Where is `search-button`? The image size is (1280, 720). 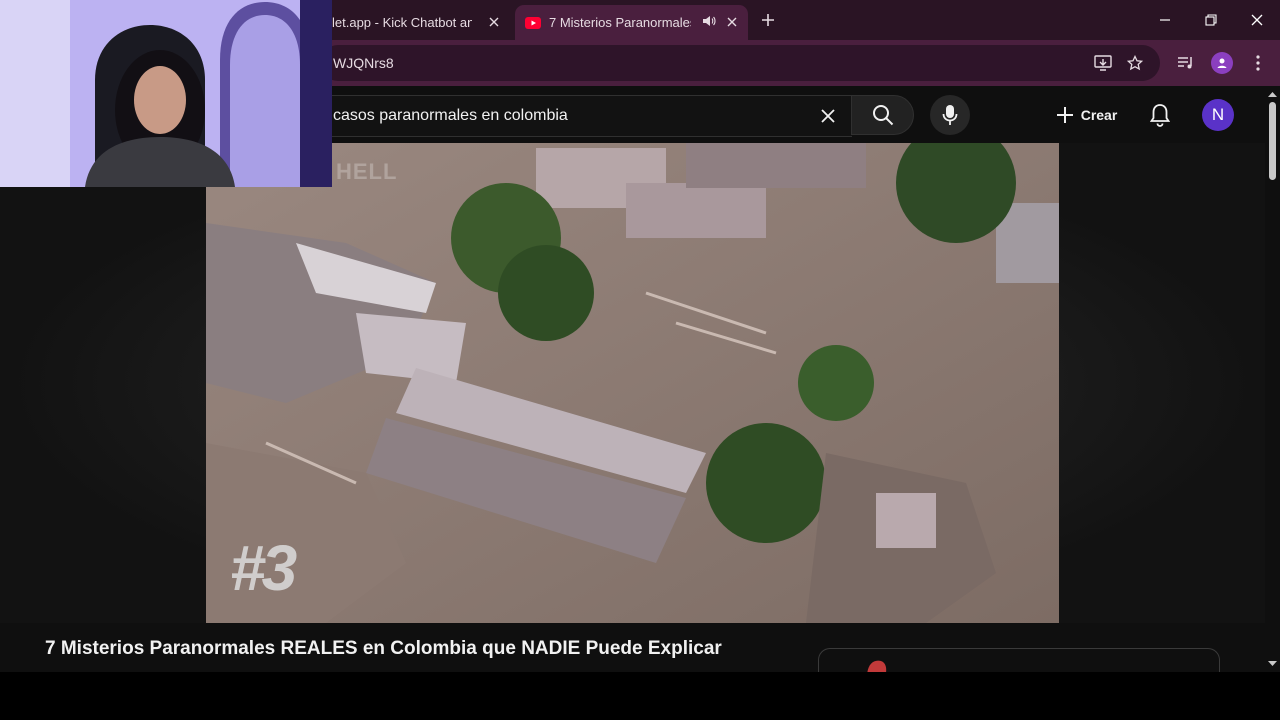 search-button is located at coordinates (882, 115).